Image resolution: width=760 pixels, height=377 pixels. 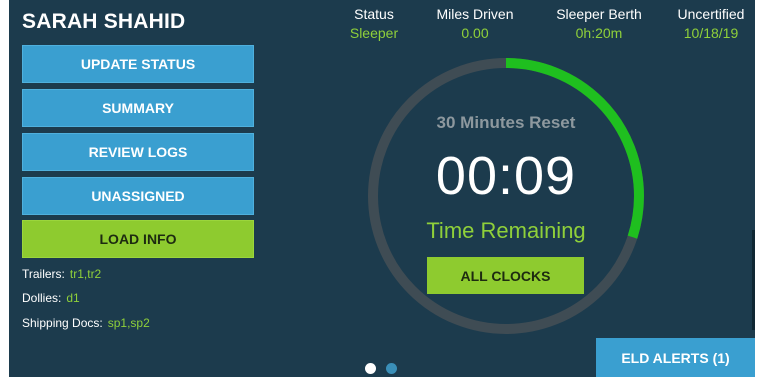 What do you see at coordinates (506, 230) in the screenshot?
I see `clock-subtitle: Time Remaining` at bounding box center [506, 230].